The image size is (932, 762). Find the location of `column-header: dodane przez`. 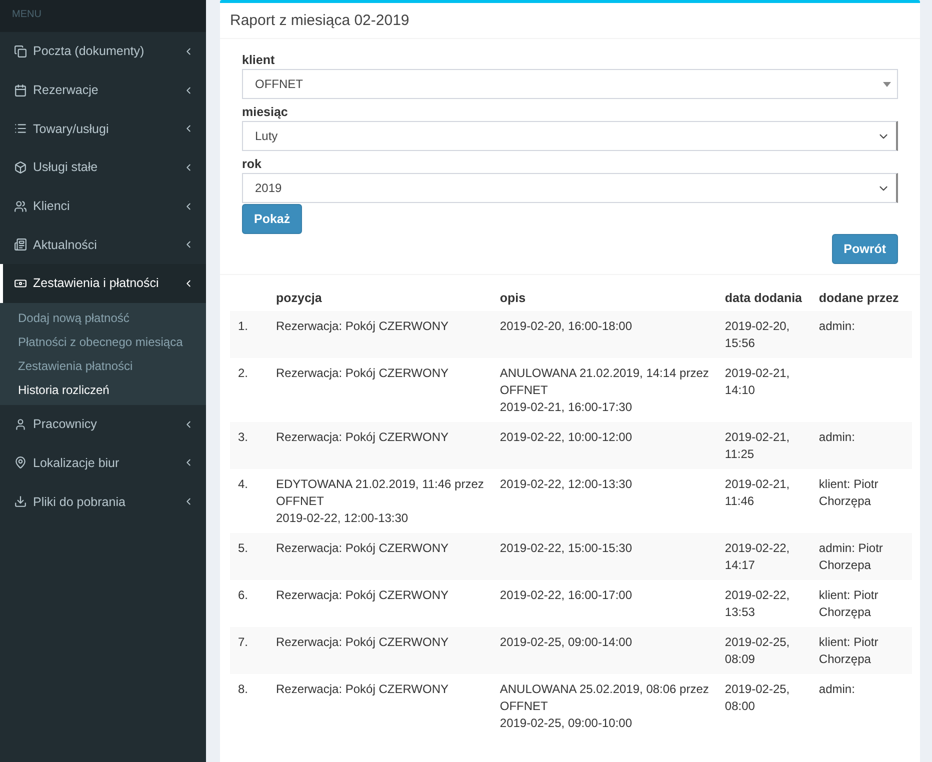

column-header: dodane przez is located at coordinates (861, 298).